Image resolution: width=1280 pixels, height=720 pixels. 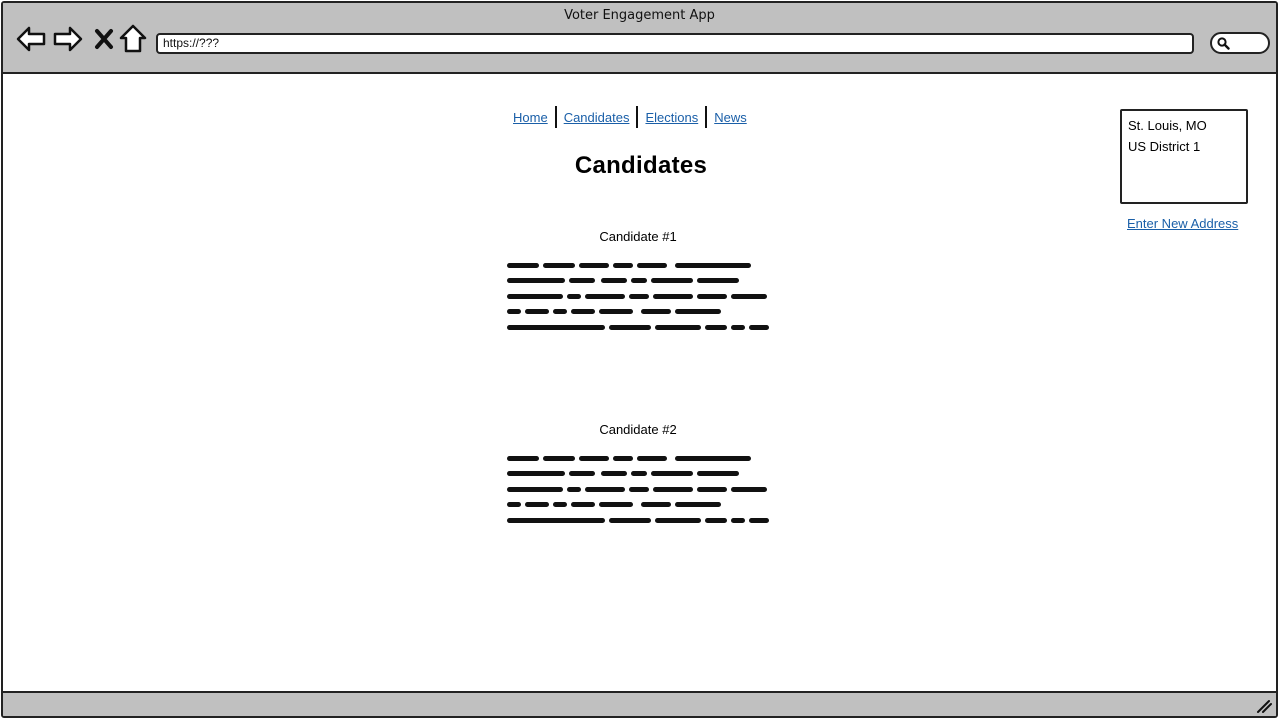 I want to click on address-district: US District 1, so click(x=1164, y=146).